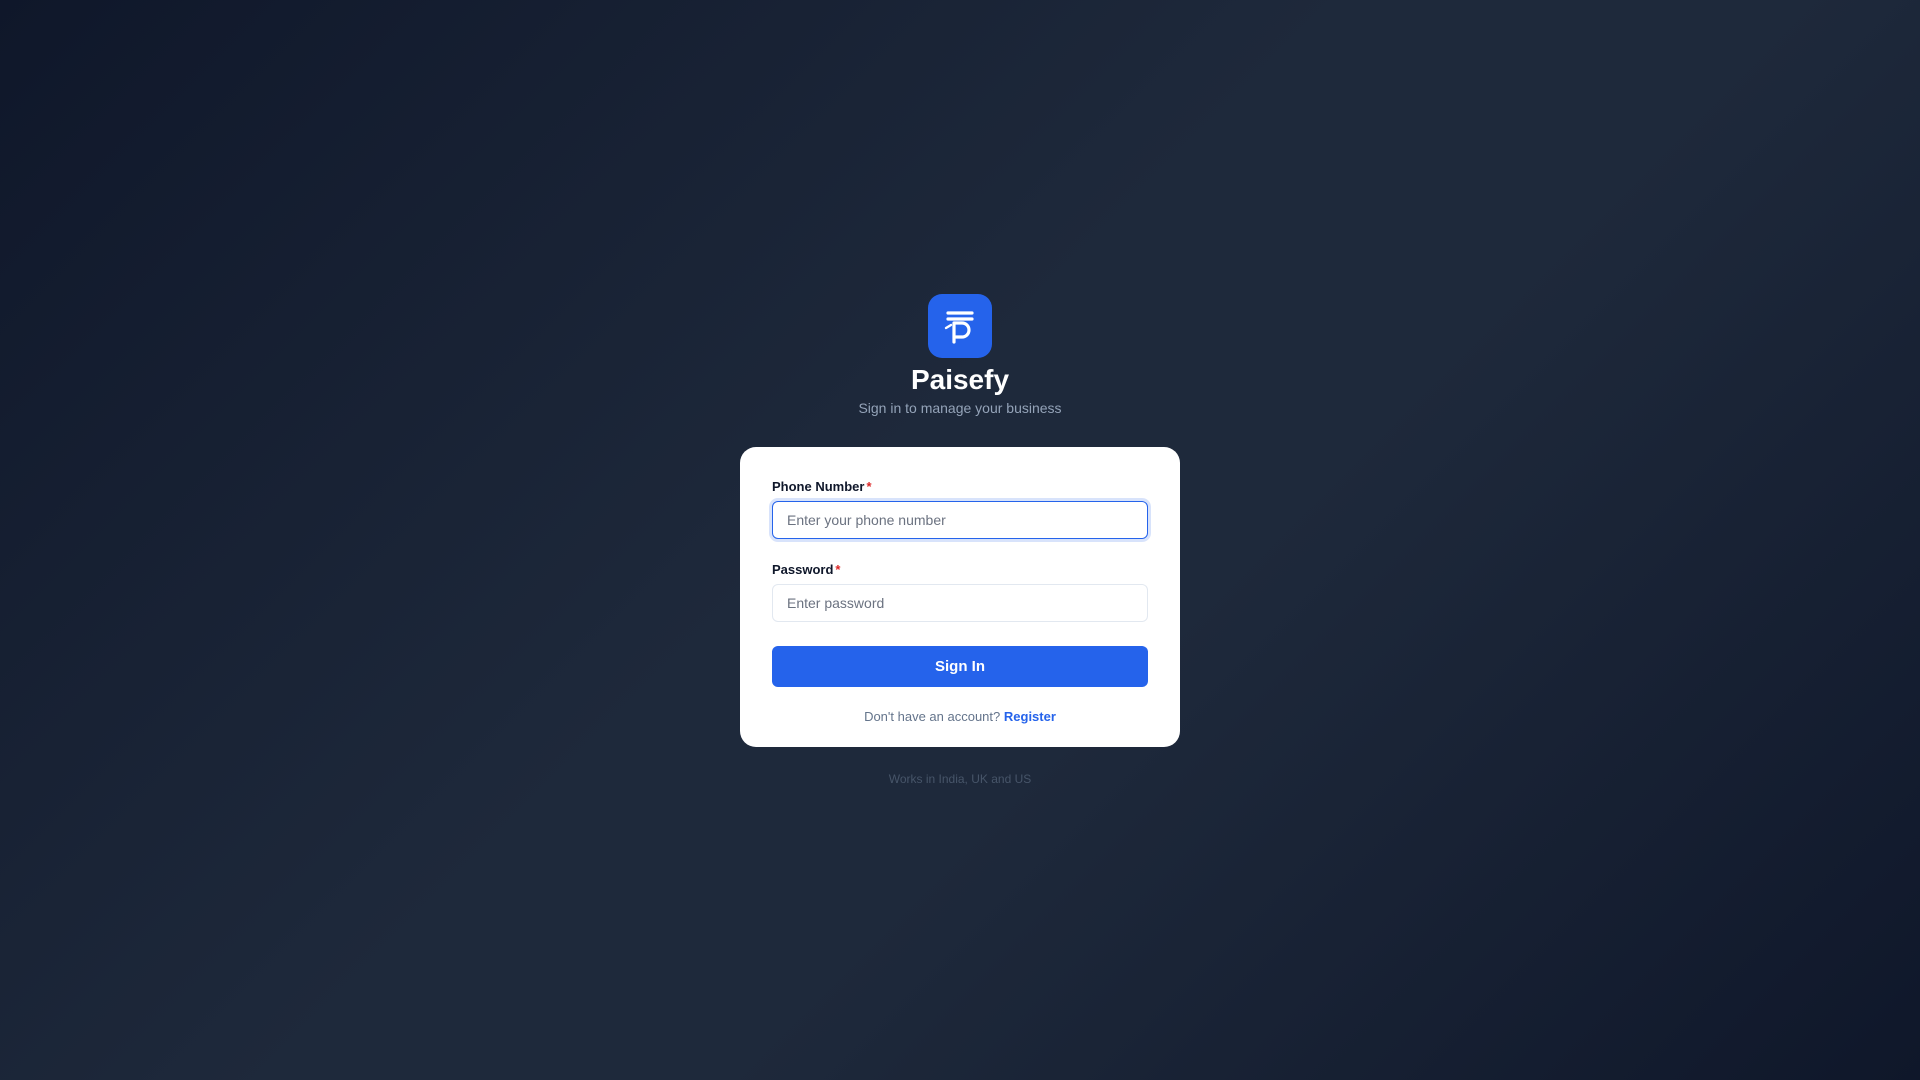 The image size is (1920, 1080). I want to click on password-input, so click(960, 603).